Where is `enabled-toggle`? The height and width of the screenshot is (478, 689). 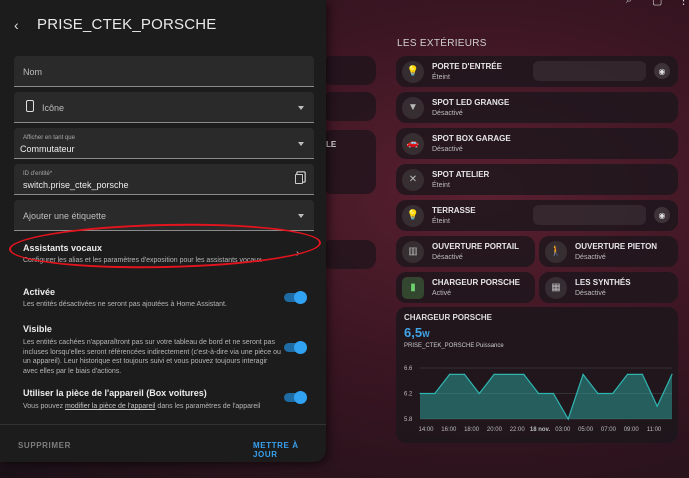 enabled-toggle is located at coordinates (295, 297).